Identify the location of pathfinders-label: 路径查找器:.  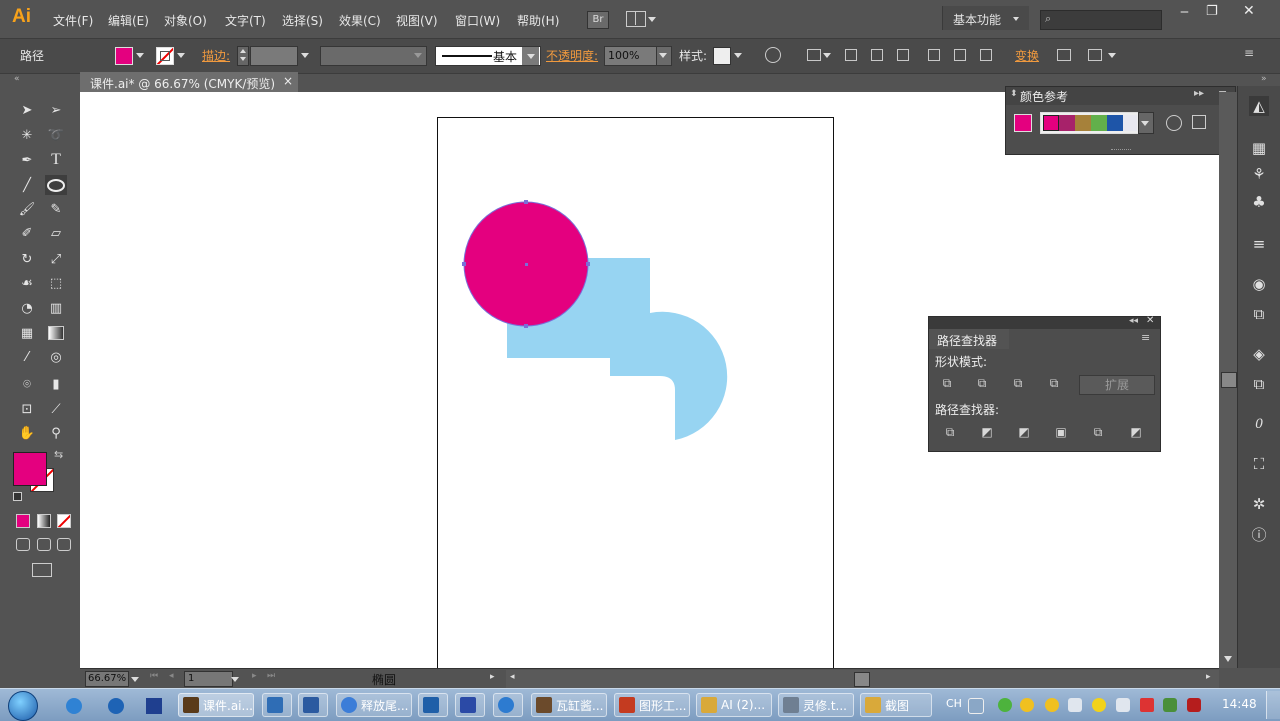
(967, 410).